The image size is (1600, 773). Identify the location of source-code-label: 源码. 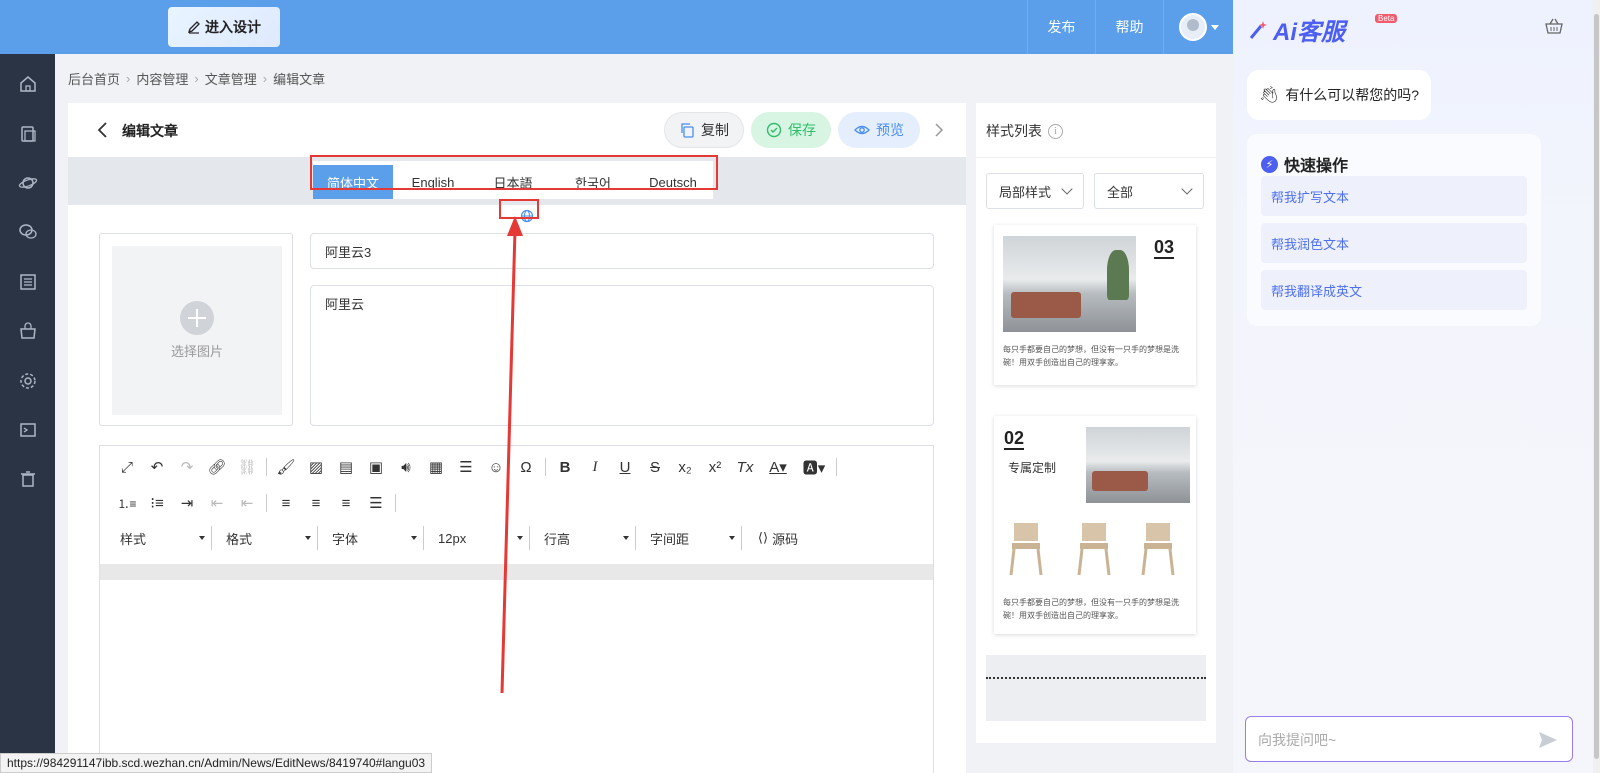
(785, 539).